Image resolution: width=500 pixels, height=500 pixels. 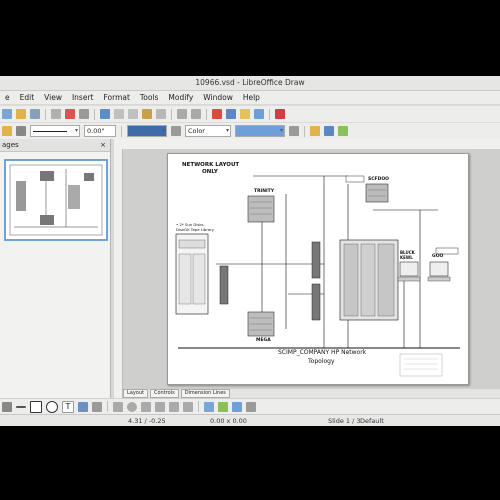 What do you see at coordinates (231, 114) in the screenshot?
I see `table-icon` at bounding box center [231, 114].